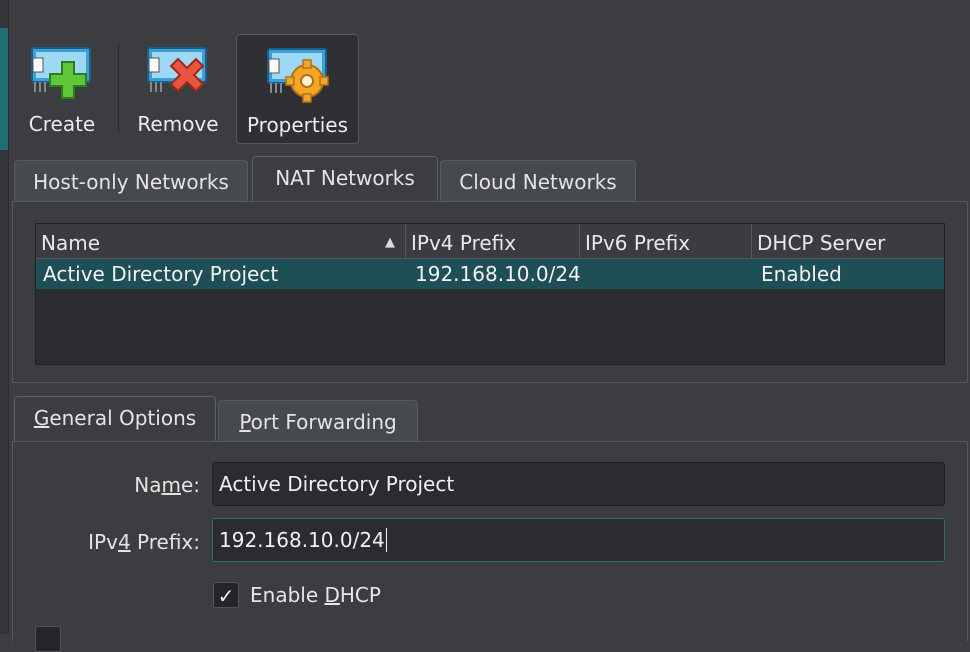  I want to click on remove-label: Remove, so click(178, 124).